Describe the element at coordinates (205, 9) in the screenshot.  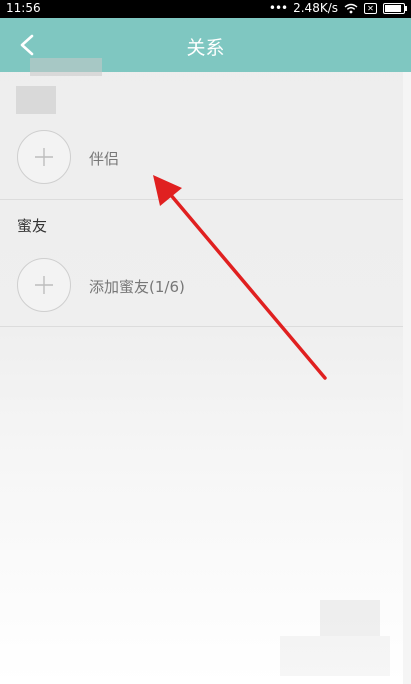
I see `status-bar: 11:56 ••• 2.48K/s ✕` at that location.